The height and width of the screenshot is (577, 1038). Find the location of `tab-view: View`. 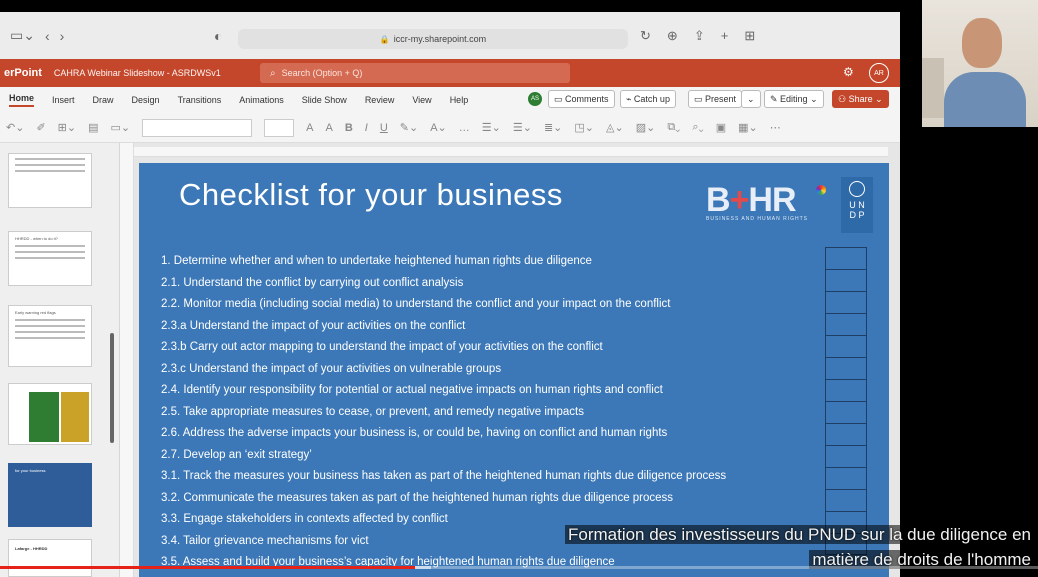

tab-view: View is located at coordinates (421, 100).